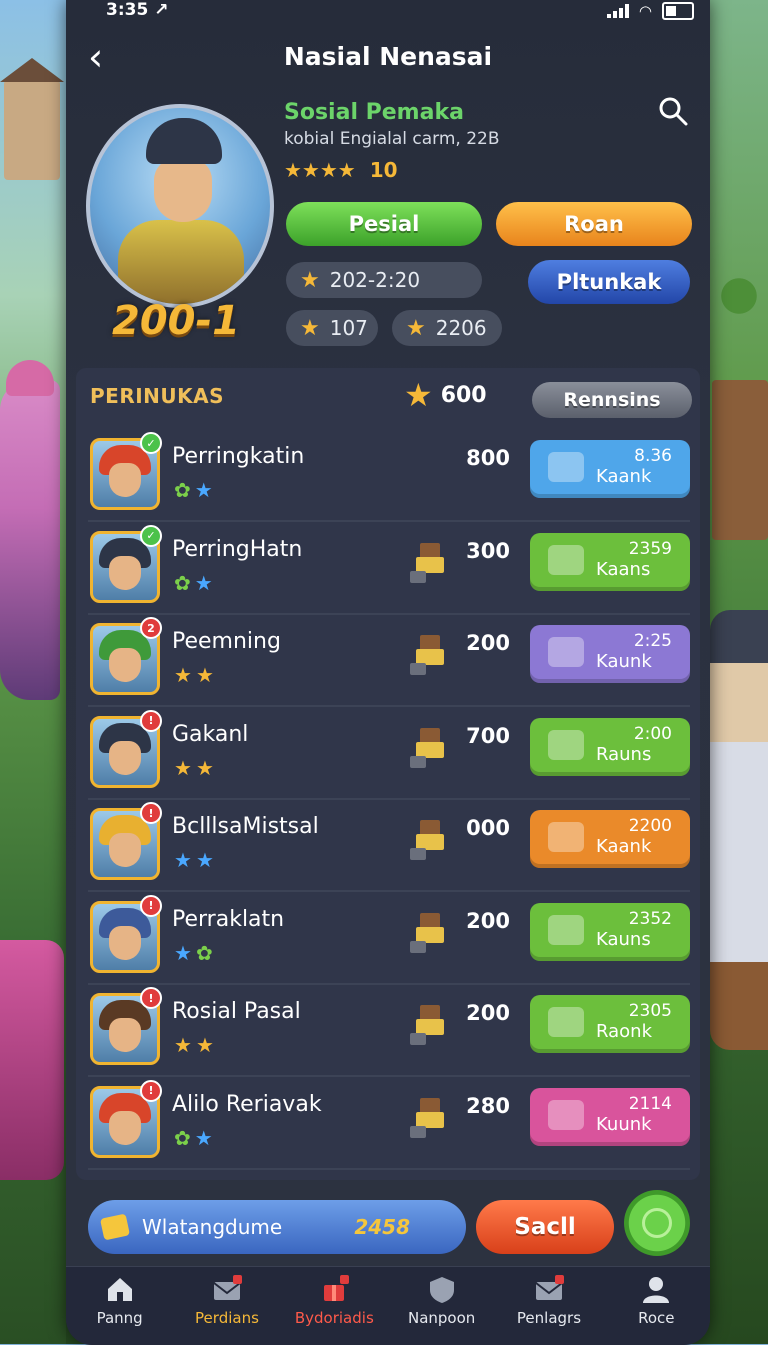 The image size is (768, 1345). Describe the element at coordinates (151, 535) in the screenshot. I see `row-badge: ✓` at that location.